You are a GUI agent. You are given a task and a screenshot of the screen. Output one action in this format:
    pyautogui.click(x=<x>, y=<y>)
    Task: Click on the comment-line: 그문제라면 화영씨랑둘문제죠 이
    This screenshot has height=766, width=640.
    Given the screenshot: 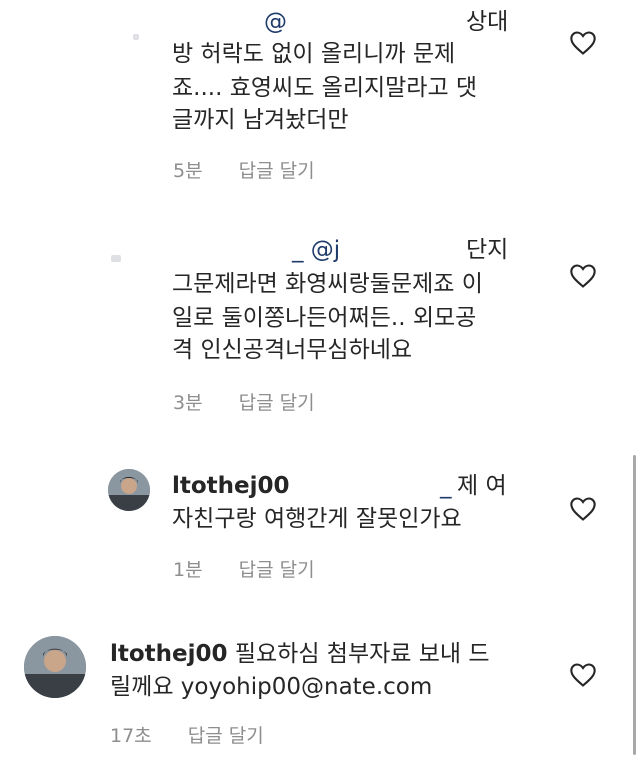 What is the action you would take?
    pyautogui.click(x=327, y=284)
    